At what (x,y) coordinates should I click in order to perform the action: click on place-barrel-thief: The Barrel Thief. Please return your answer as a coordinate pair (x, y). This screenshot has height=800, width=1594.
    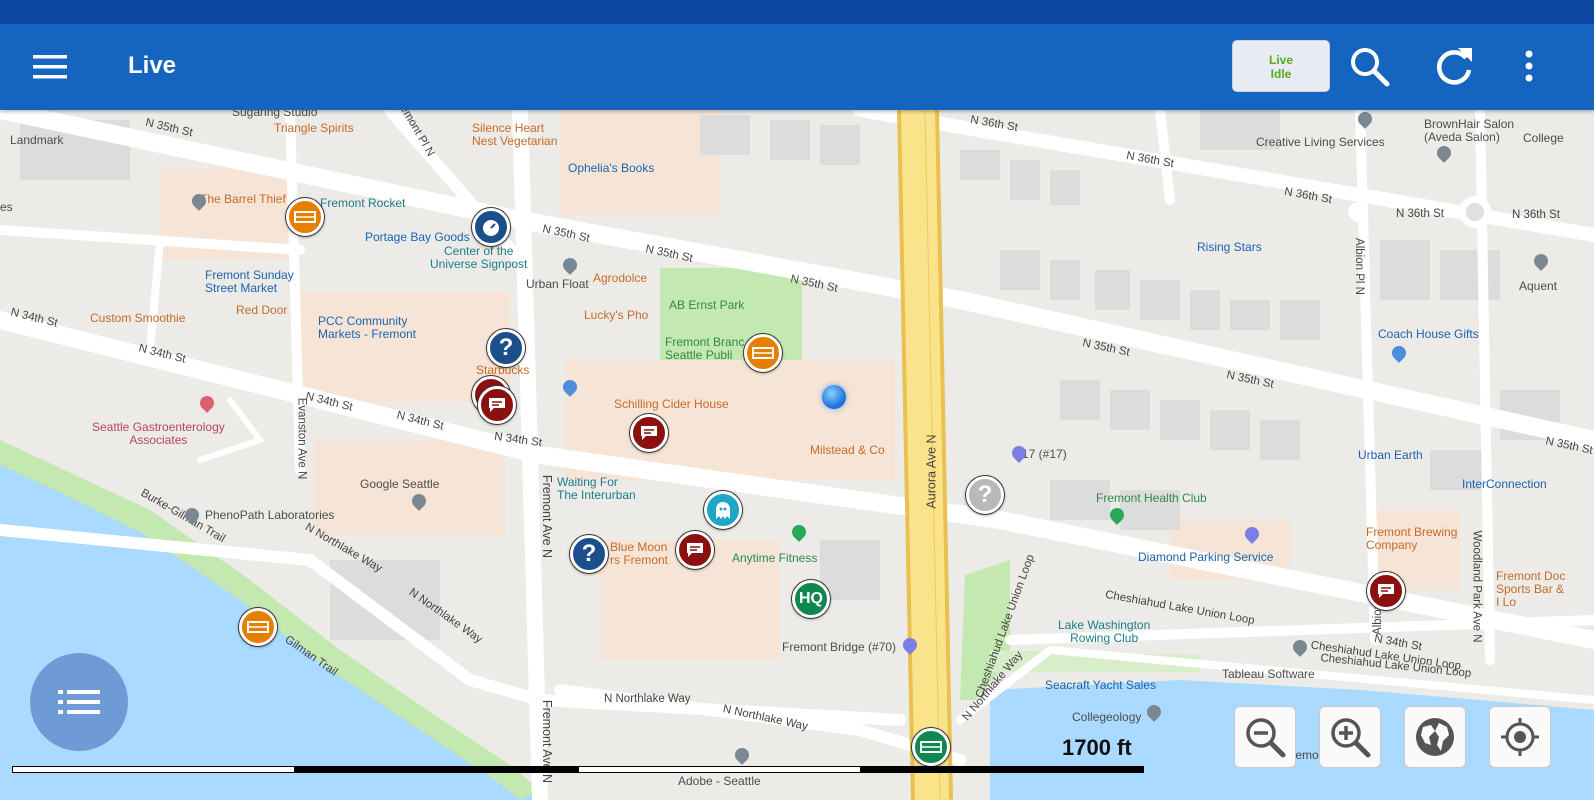
    Looking at the image, I should click on (243, 199).